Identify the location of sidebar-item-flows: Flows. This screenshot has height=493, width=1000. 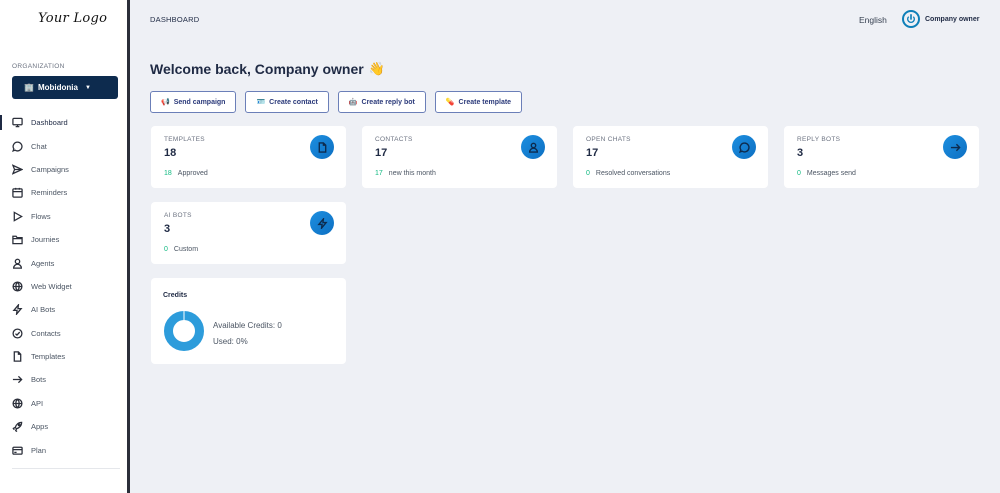
(63, 216).